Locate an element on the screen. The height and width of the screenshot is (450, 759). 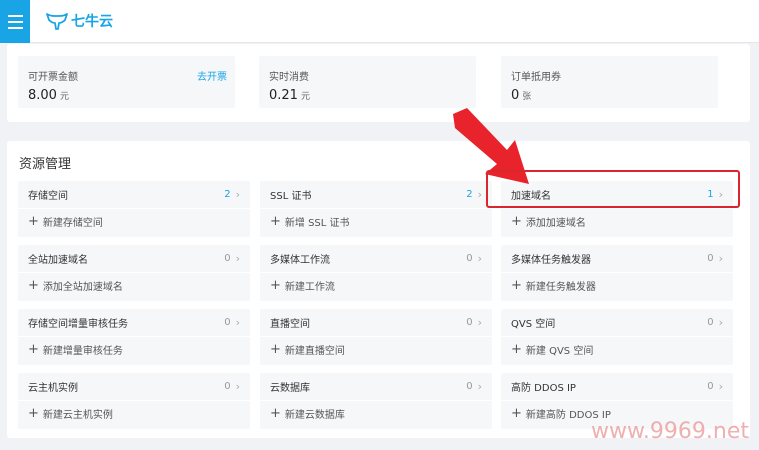
resource-name: 直播空间 is located at coordinates (290, 324).